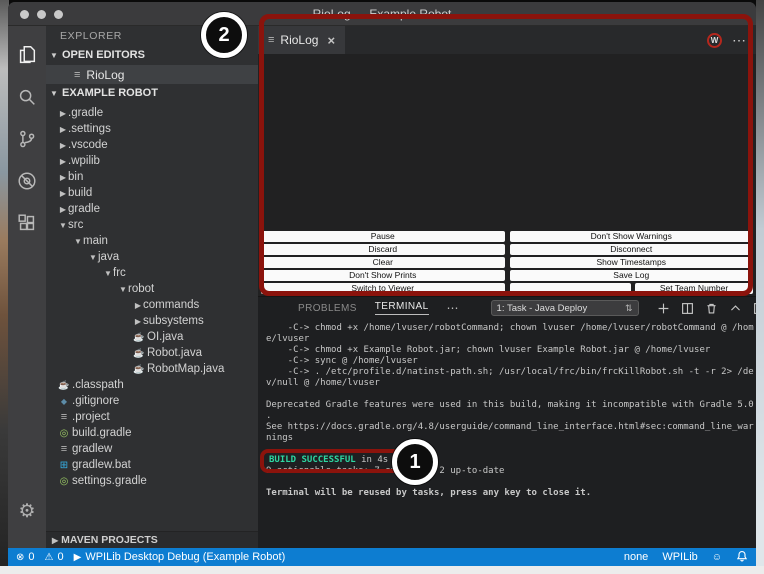 Image resolution: width=764 pixels, height=574 pixels. I want to click on tree-item: ▼ robot, so click(152, 289).